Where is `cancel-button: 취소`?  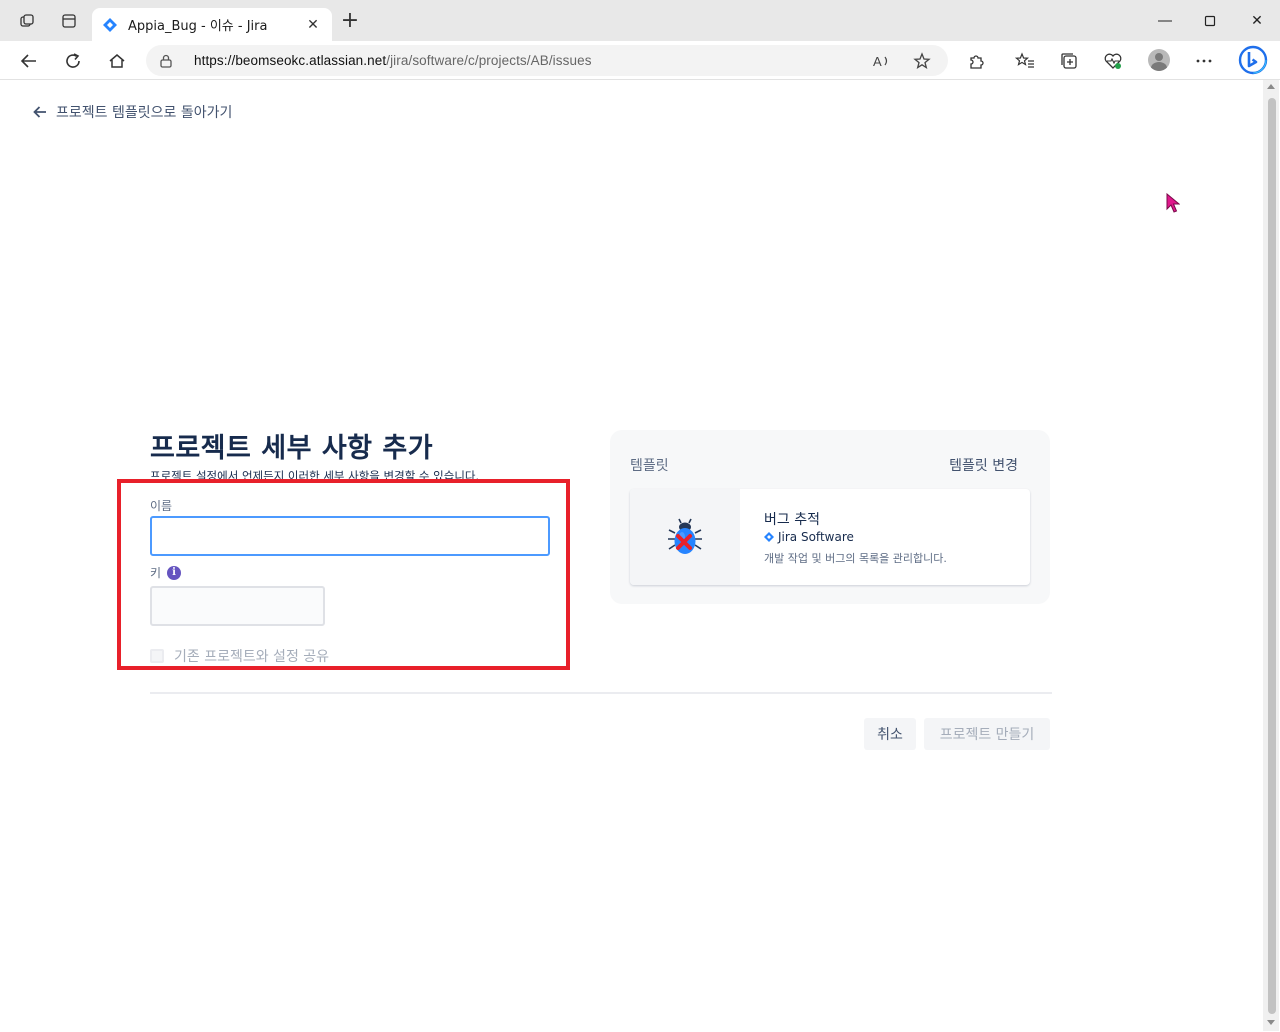 cancel-button: 취소 is located at coordinates (890, 734).